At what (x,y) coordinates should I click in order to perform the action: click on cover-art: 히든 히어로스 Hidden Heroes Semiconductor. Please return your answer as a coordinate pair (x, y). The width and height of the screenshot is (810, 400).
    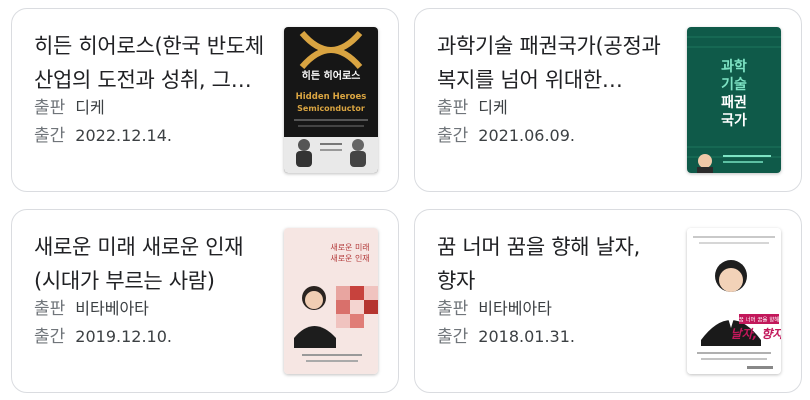
    Looking at the image, I should click on (331, 100).